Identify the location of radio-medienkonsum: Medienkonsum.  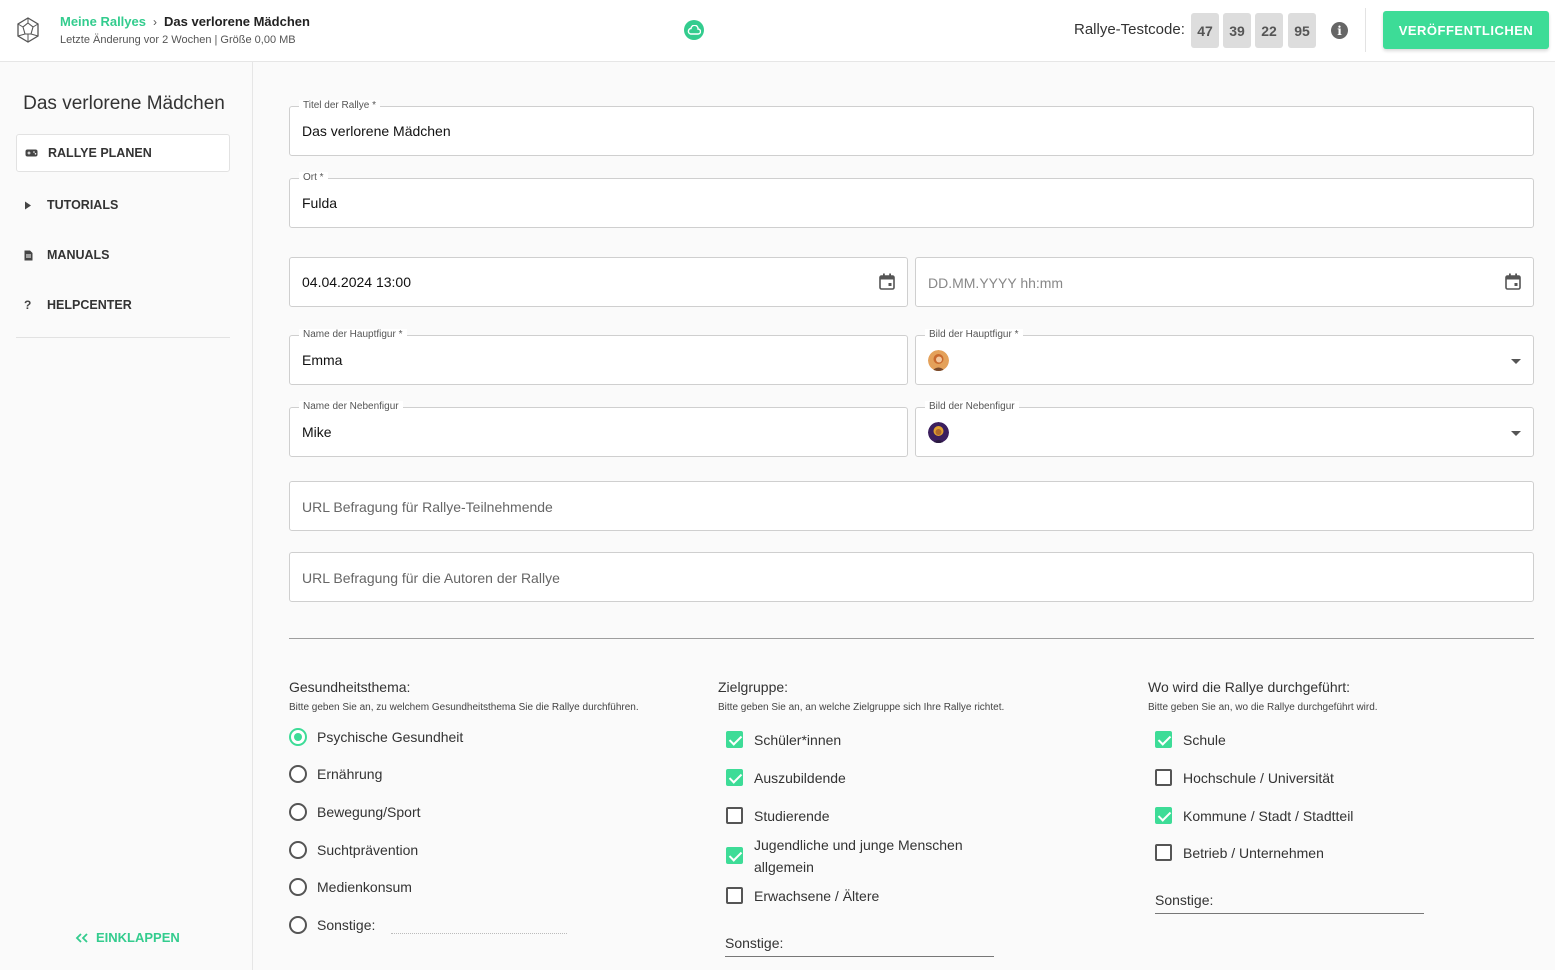
(350, 887).